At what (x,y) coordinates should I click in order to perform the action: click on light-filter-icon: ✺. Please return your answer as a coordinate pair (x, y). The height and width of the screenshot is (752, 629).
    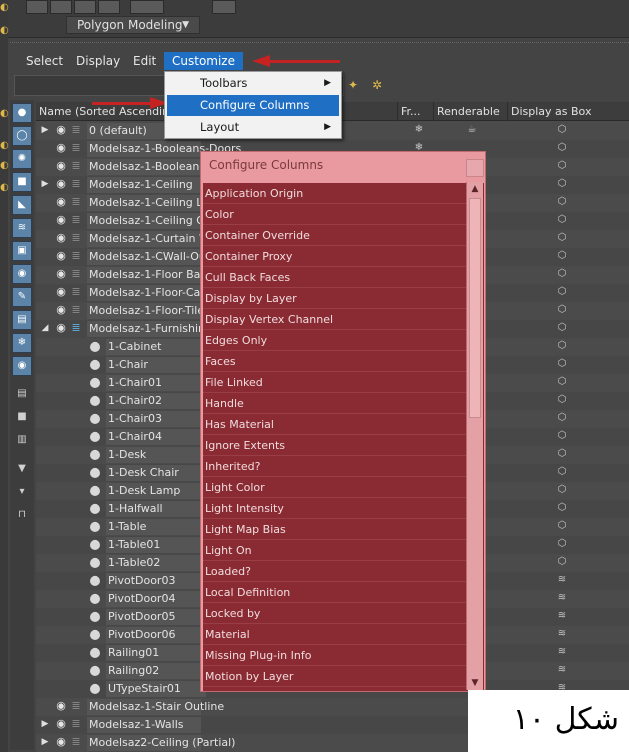
    Looking at the image, I should click on (22, 159).